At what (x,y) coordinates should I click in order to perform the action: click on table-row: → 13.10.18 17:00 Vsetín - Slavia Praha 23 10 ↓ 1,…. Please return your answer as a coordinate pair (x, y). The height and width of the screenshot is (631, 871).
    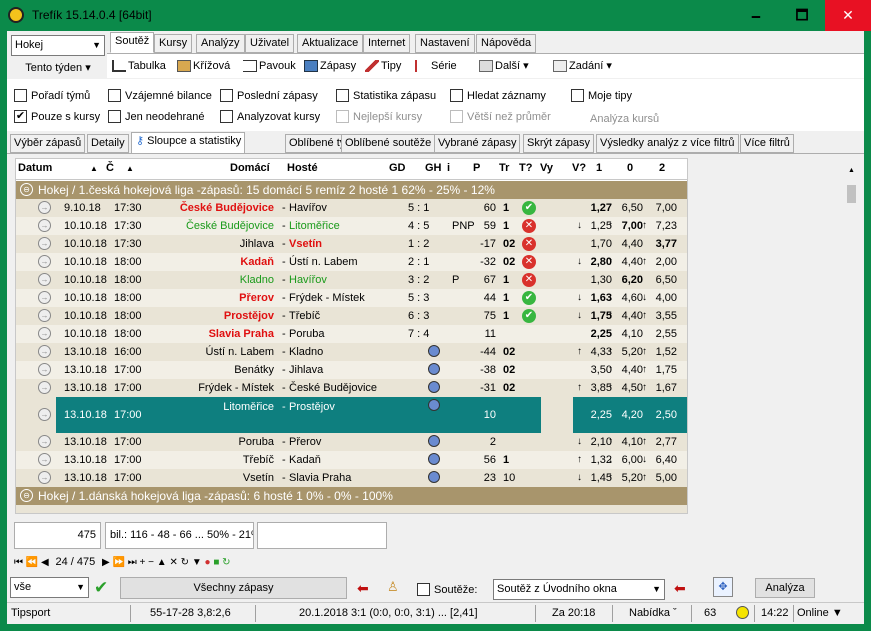
    Looking at the image, I should click on (351, 478).